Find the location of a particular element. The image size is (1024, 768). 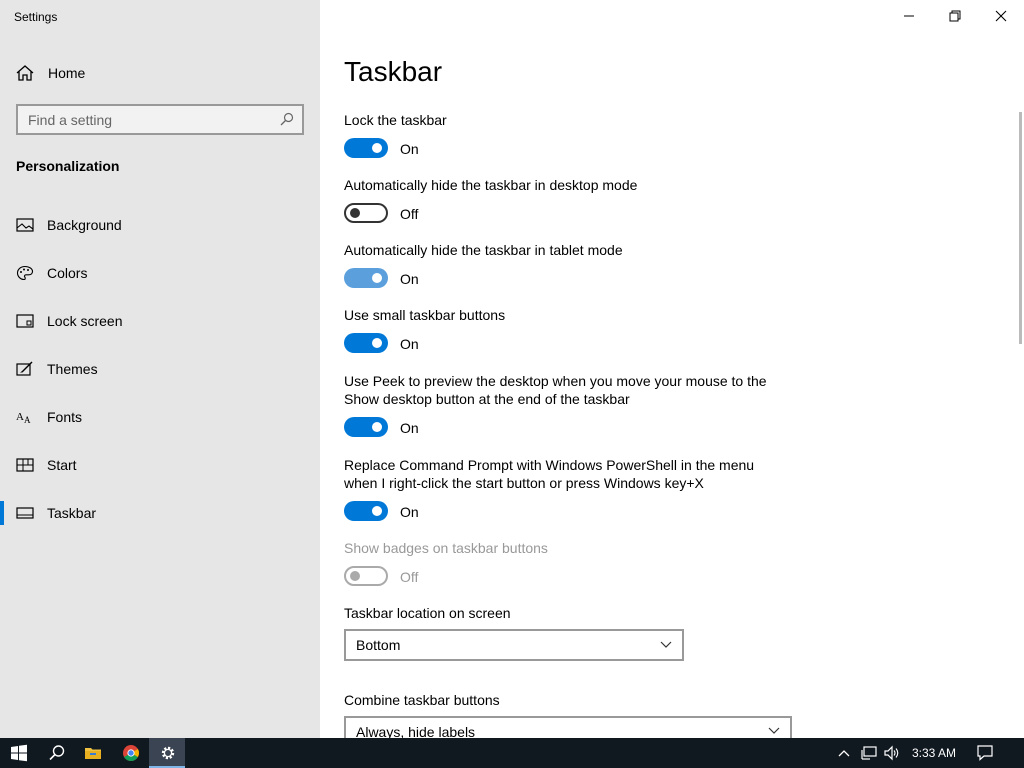

brush-icon is located at coordinates (24, 368).